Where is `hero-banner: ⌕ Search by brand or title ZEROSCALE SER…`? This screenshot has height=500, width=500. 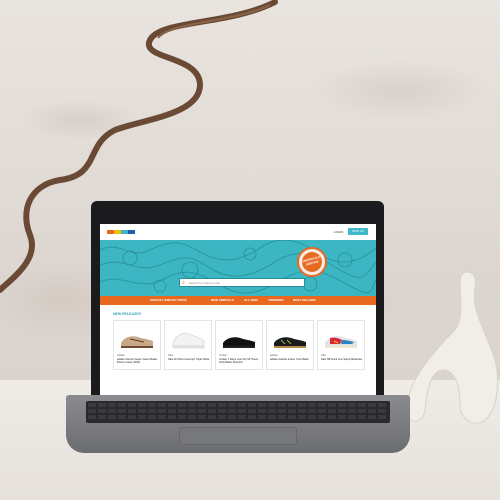
hero-banner: ⌕ Search by brand or title ZEROSCALE SER… is located at coordinates (238, 268).